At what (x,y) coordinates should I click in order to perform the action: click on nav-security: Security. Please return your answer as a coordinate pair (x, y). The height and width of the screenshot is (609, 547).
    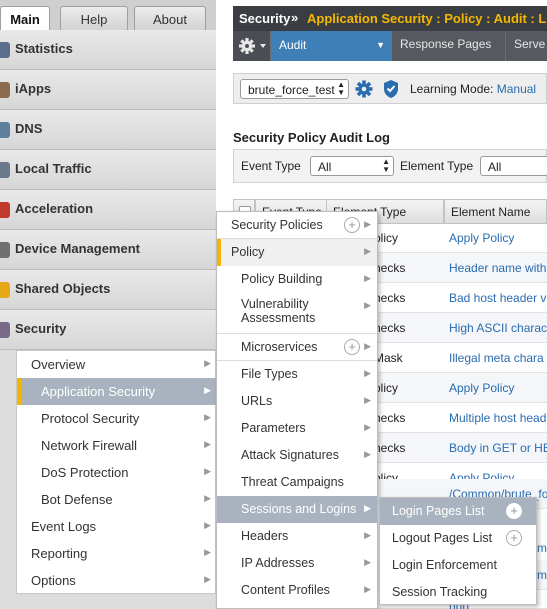
    Looking at the image, I should click on (108, 330).